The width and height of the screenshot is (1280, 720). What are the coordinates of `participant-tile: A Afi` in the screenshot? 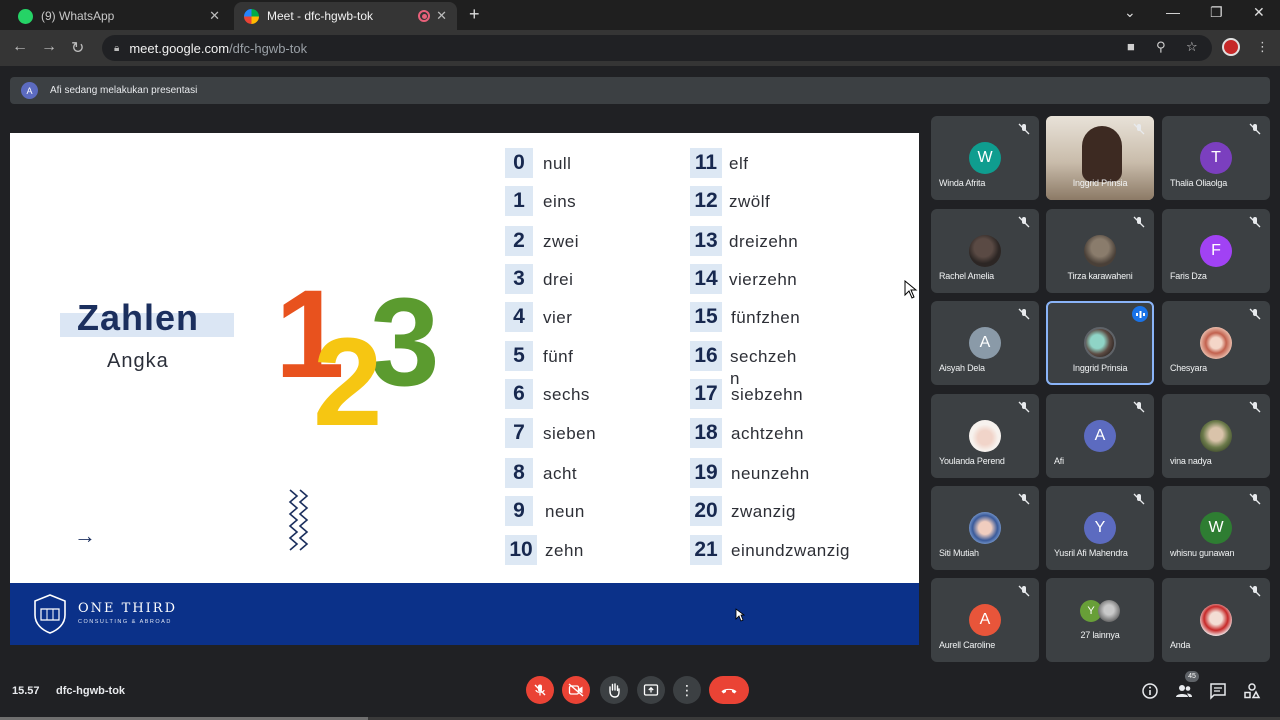 It's located at (1100, 436).